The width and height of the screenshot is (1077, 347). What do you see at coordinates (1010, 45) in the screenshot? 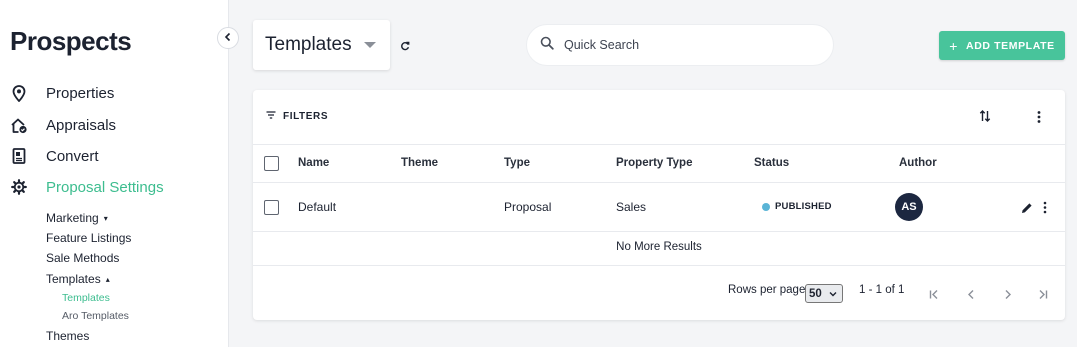
I see `add-template-label: ADD TEMPLATE` at bounding box center [1010, 45].